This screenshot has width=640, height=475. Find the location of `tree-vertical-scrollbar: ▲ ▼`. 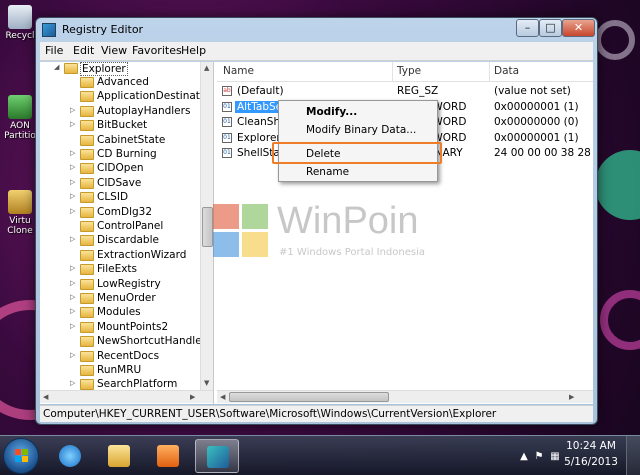

tree-vertical-scrollbar: ▲ ▼ is located at coordinates (206, 226).